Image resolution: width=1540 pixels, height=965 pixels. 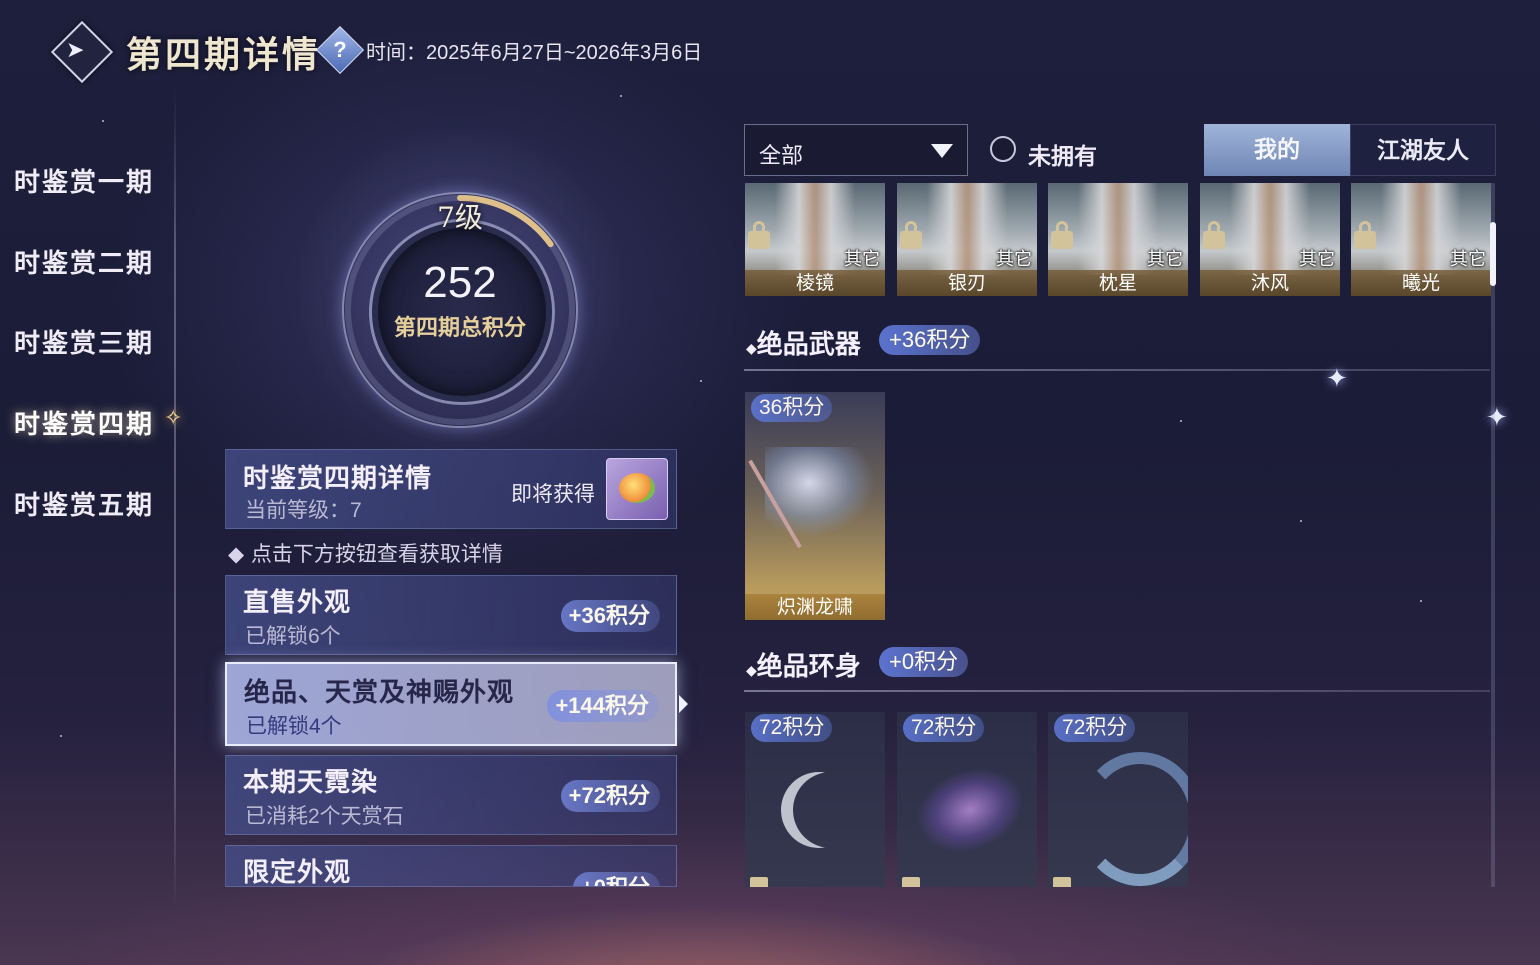 What do you see at coordinates (815, 283) in the screenshot?
I see `outfit-name: 棱镜` at bounding box center [815, 283].